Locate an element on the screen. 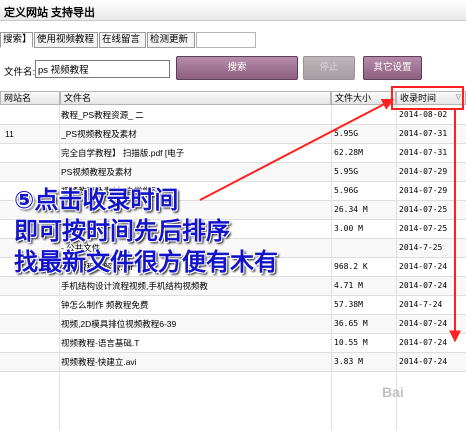 This screenshot has width=466, height=431. watermark: Bai is located at coordinates (393, 392).